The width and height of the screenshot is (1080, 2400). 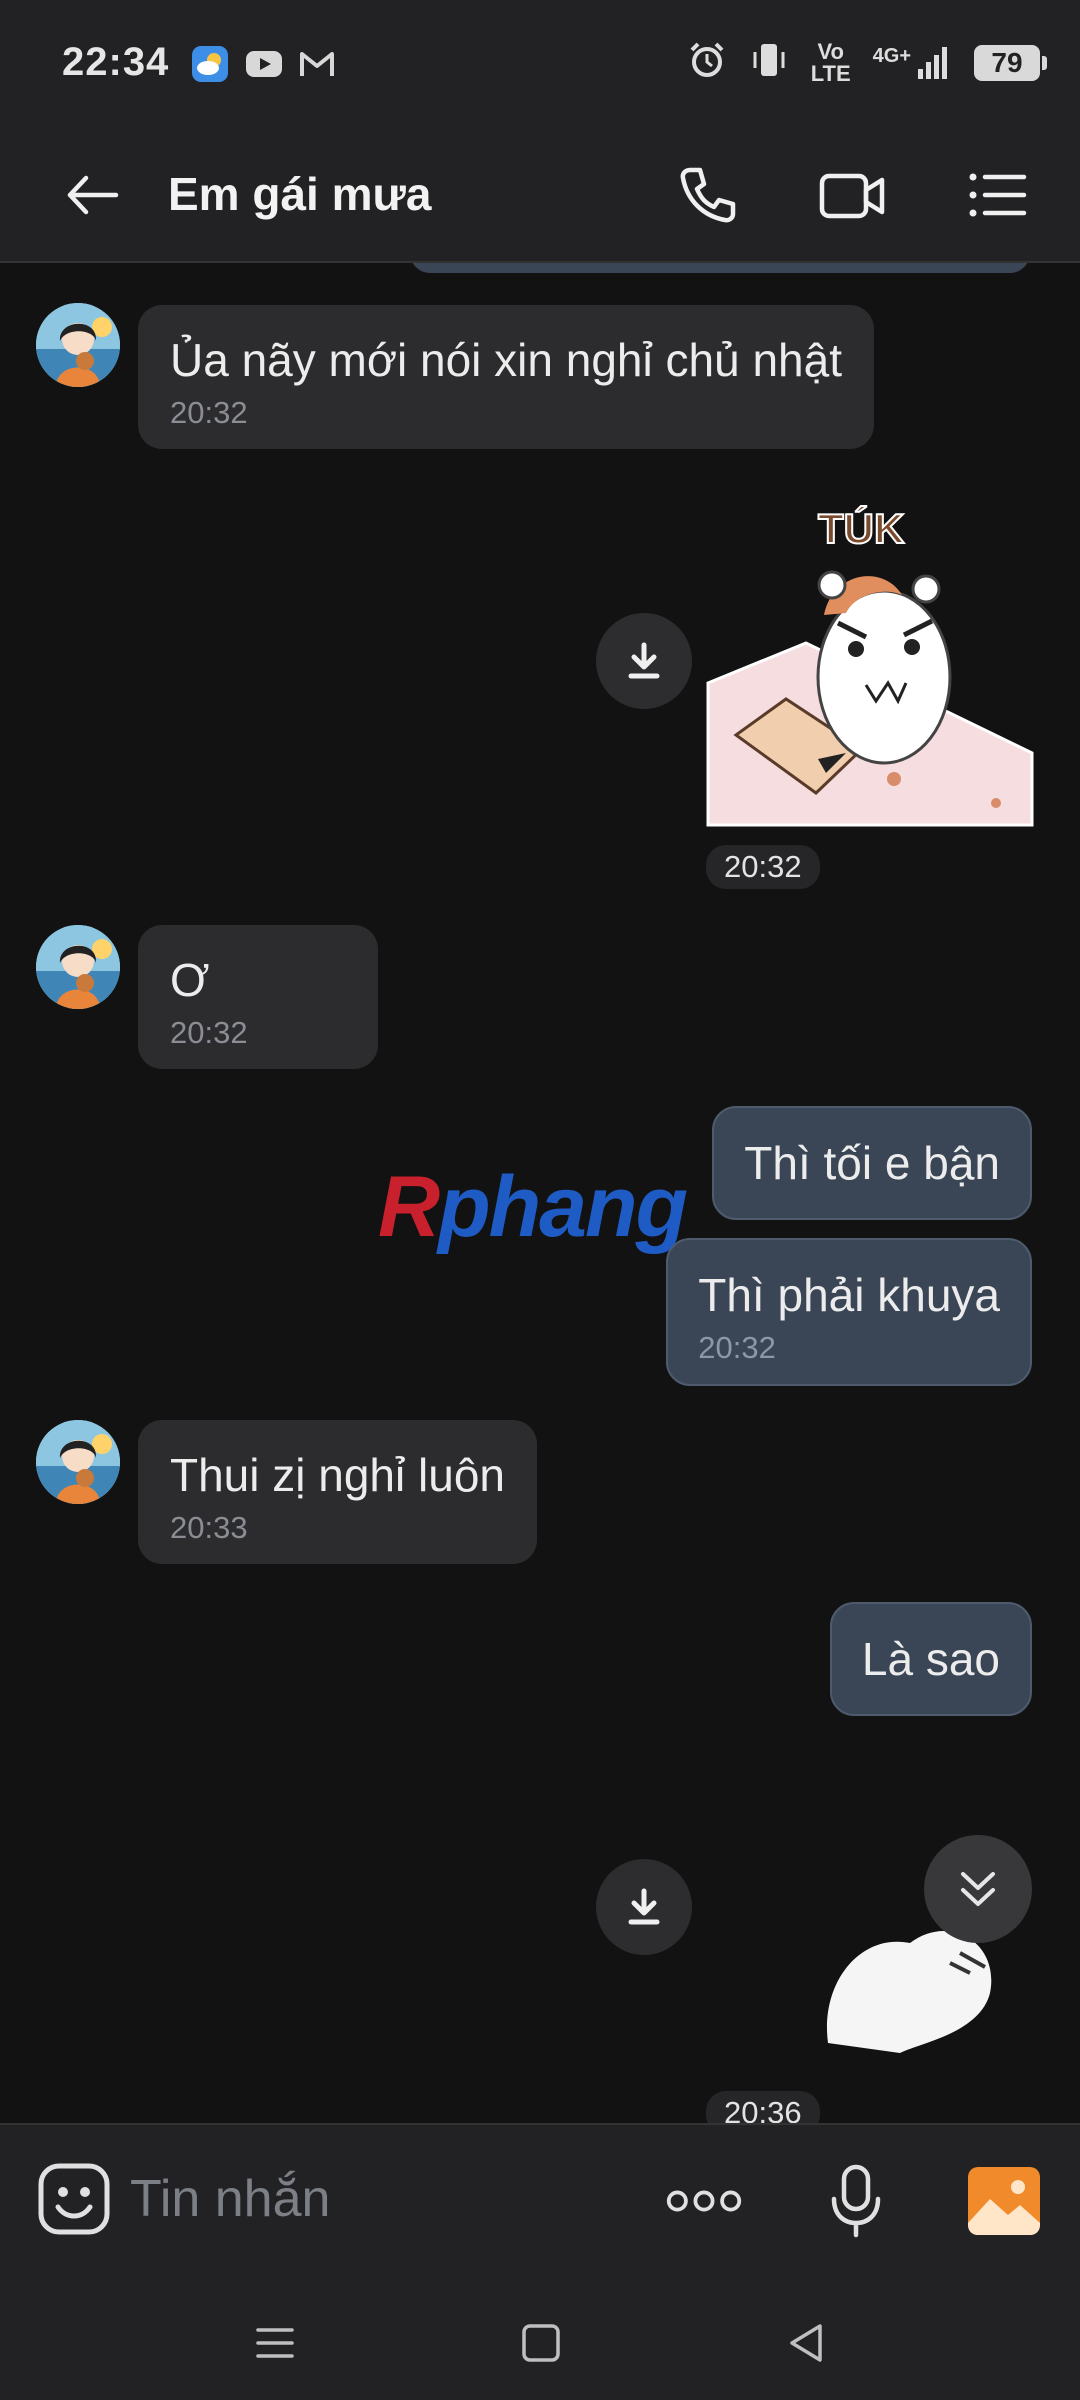 What do you see at coordinates (867, 62) in the screenshot?
I see `status-right: Vo LTE 4G+ 79` at bounding box center [867, 62].